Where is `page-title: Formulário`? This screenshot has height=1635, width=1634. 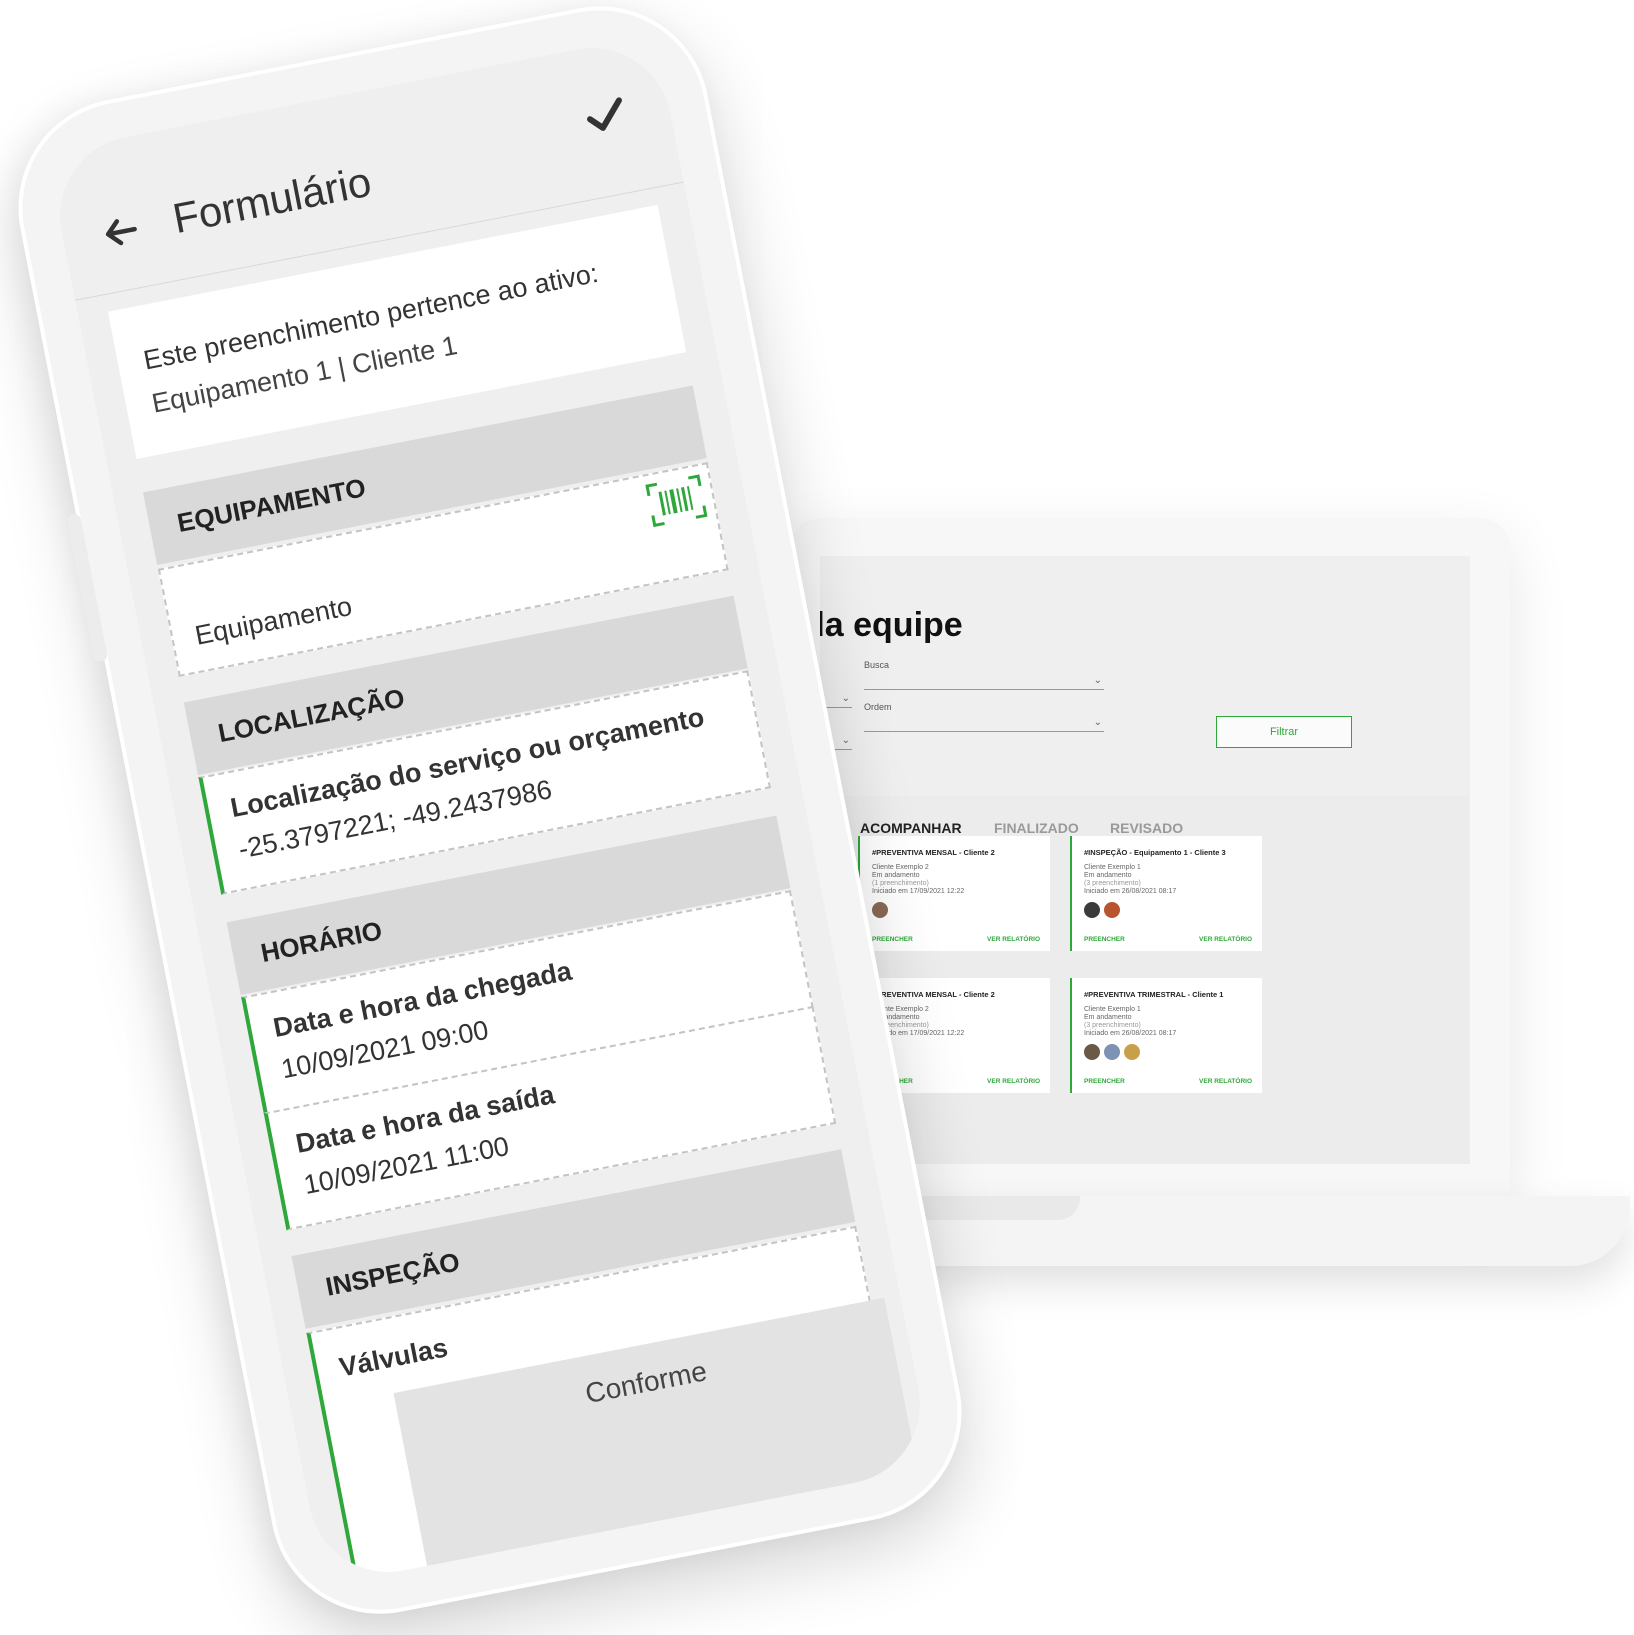 page-title: Formulário is located at coordinates (271, 200).